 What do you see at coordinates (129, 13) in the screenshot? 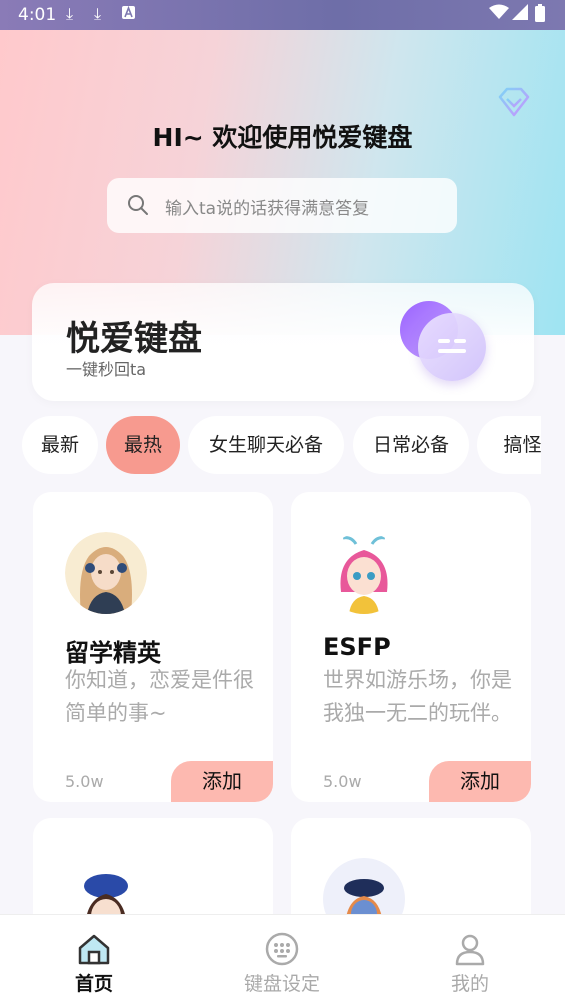
I see `app-notification-icon` at bounding box center [129, 13].